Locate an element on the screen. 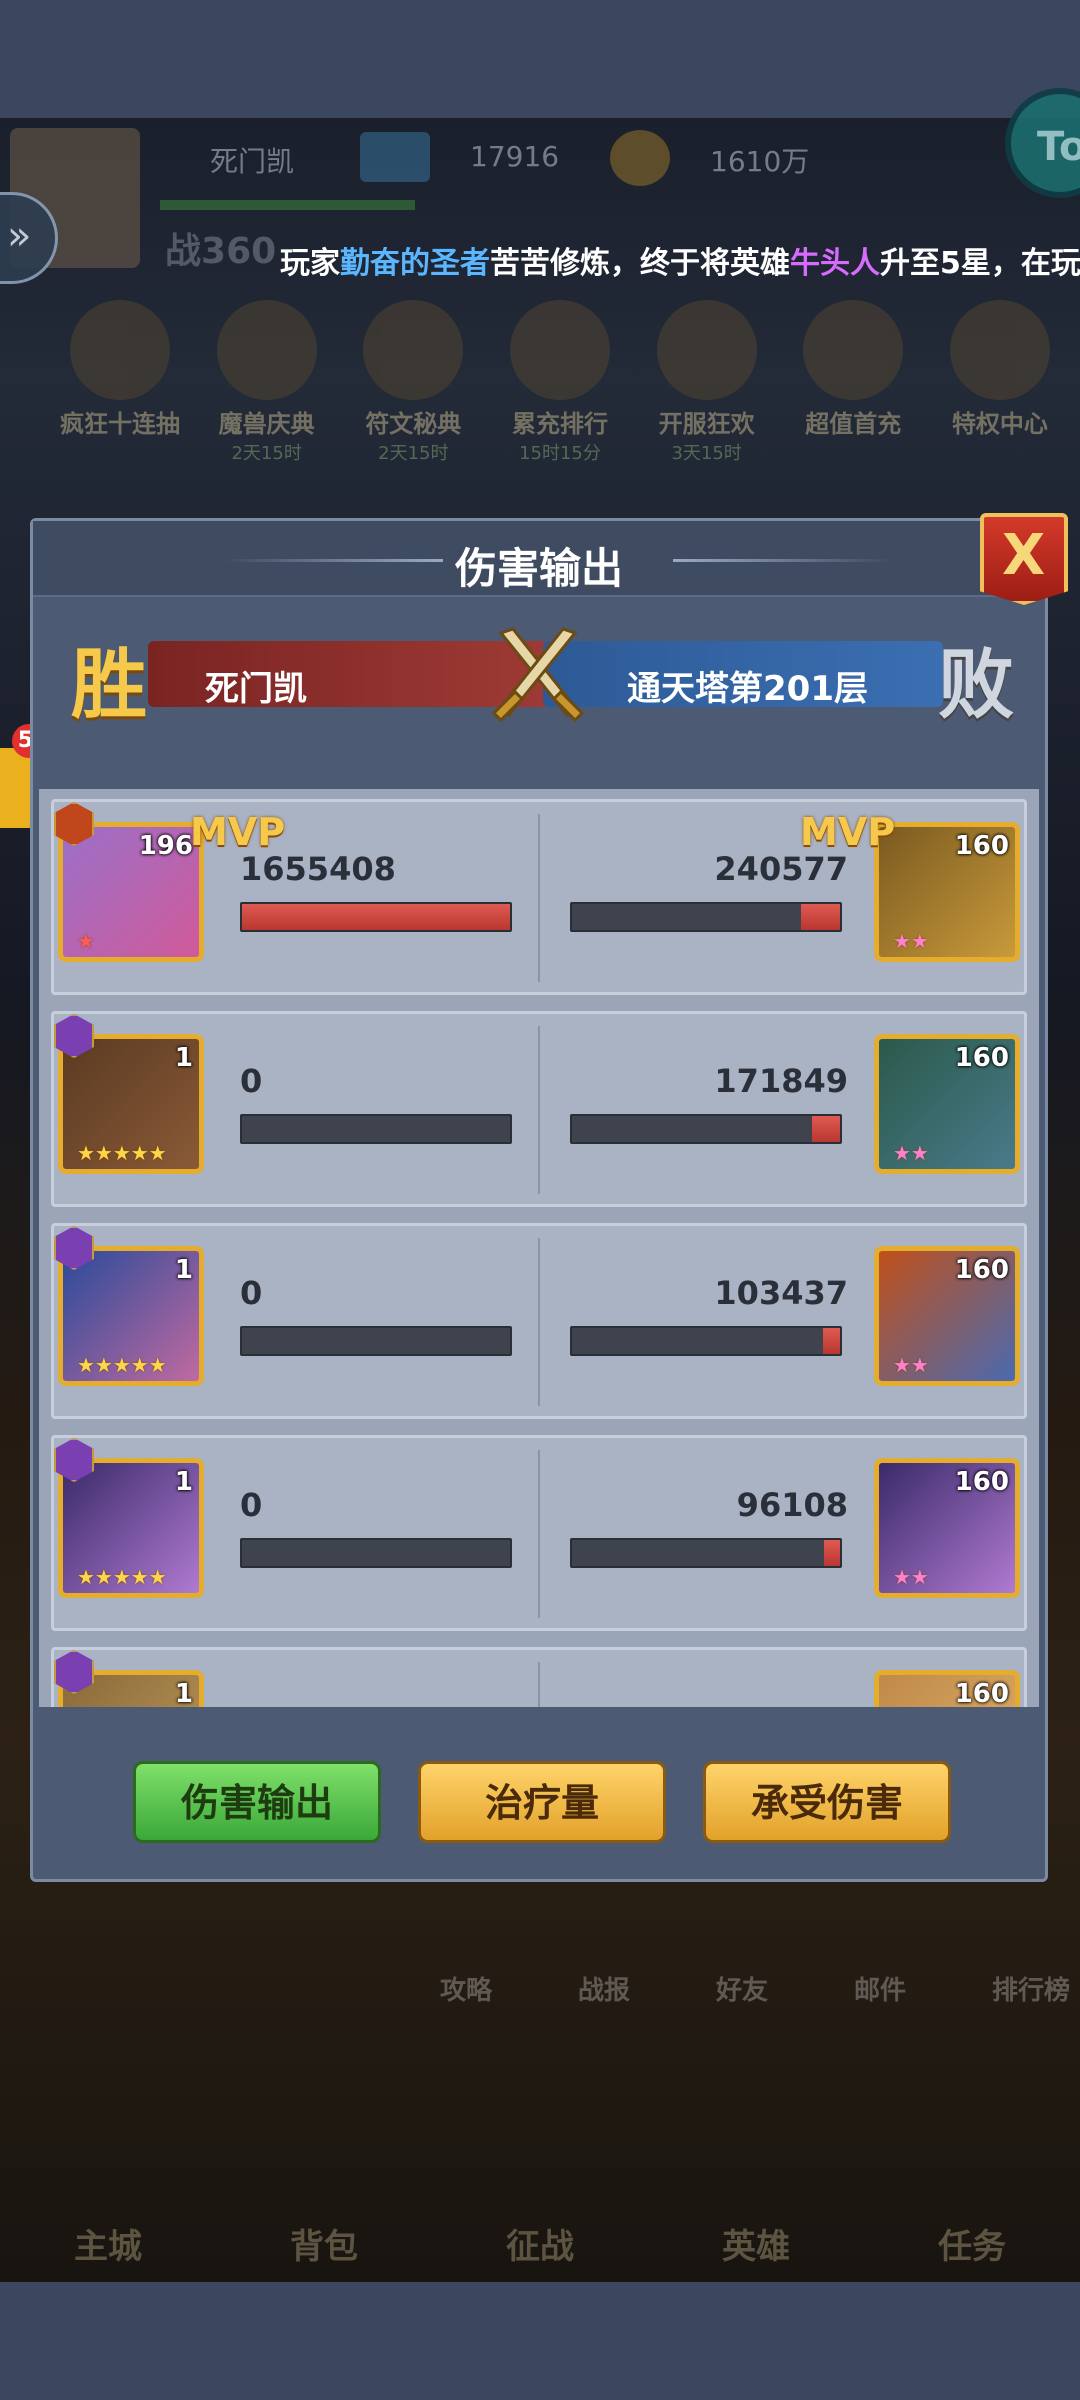 The width and height of the screenshot is (1080, 2400). event-item: 超值首充 is located at coordinates (853, 375).